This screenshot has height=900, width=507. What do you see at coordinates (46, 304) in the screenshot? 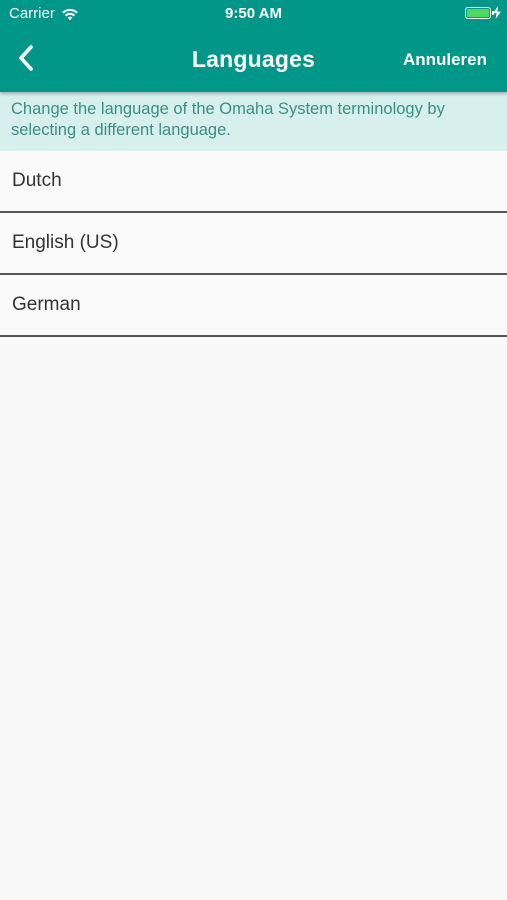
I see `language-label: German` at bounding box center [46, 304].